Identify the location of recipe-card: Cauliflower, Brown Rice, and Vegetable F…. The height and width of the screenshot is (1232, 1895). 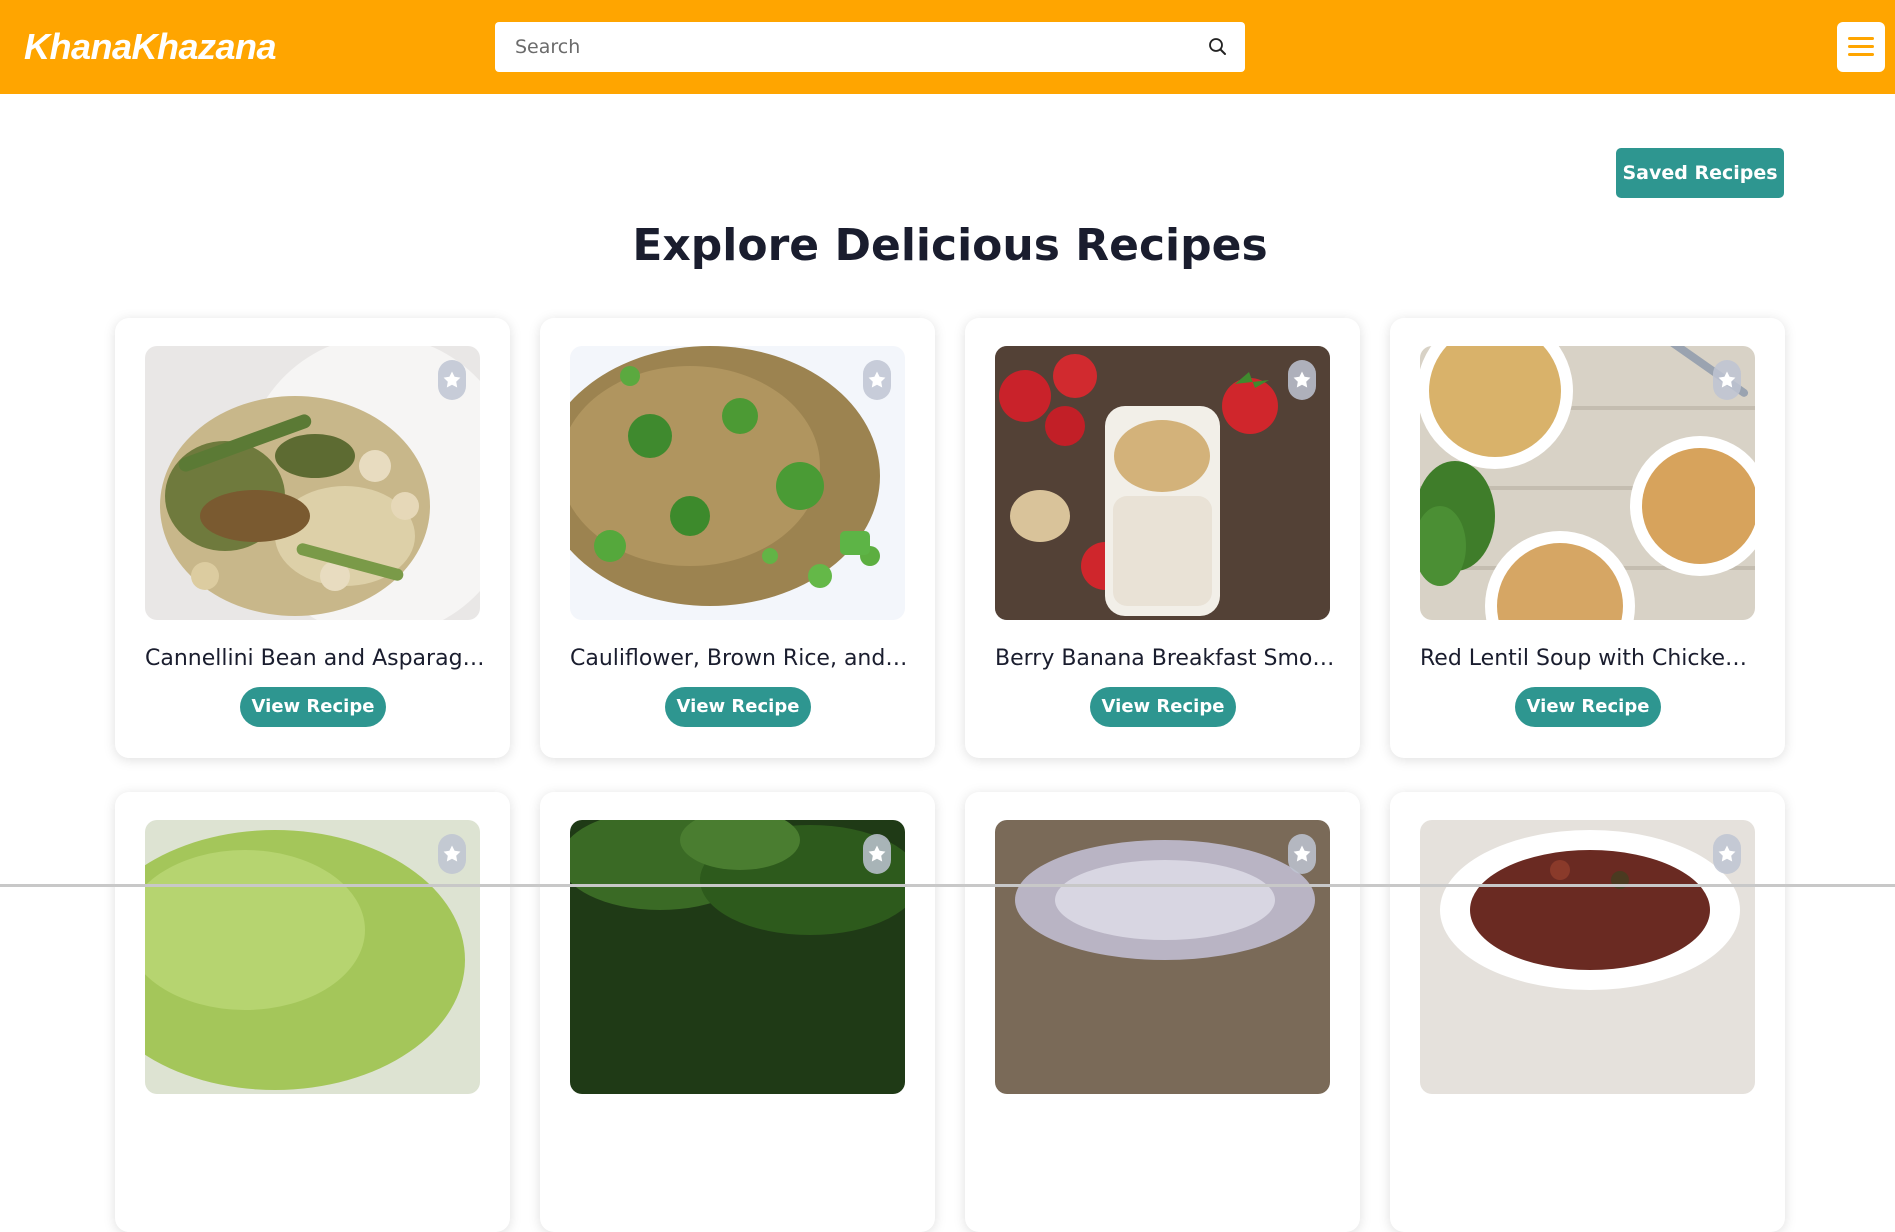
(737, 538).